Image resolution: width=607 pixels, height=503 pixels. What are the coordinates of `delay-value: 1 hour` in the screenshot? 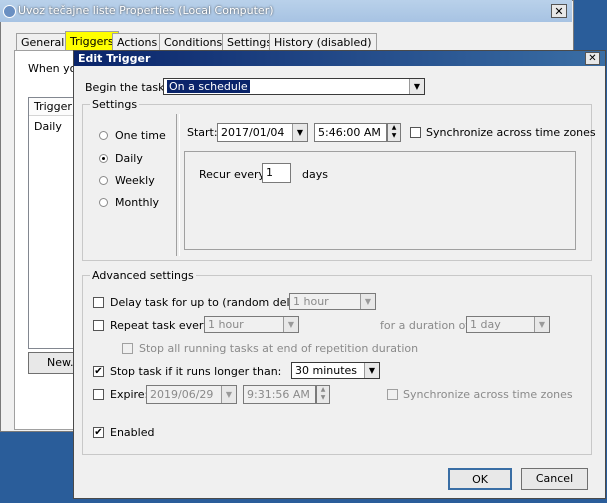 It's located at (311, 301).